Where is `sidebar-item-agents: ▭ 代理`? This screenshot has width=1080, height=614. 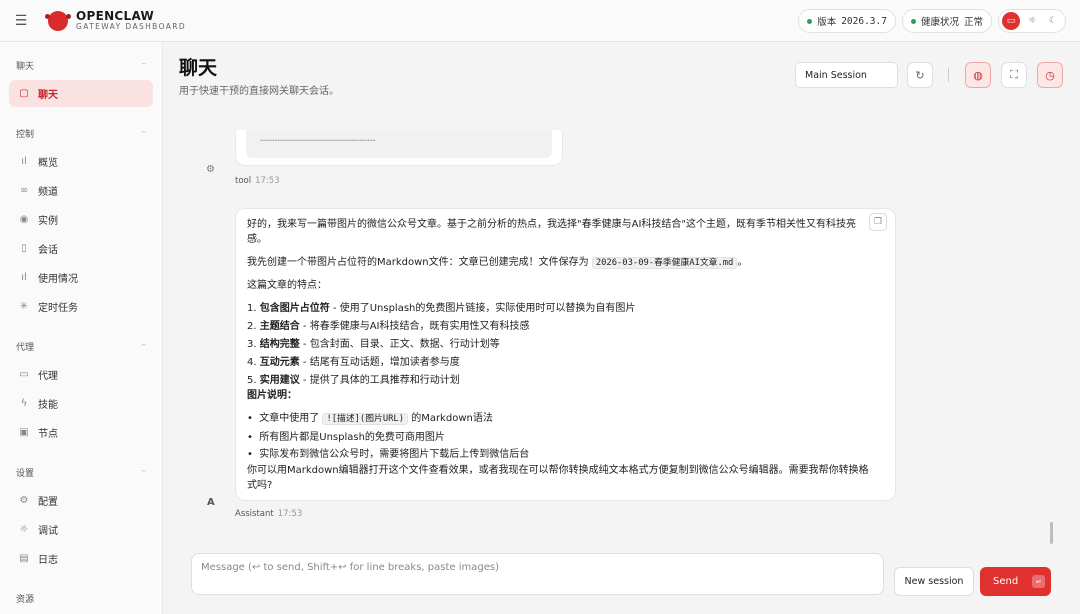
sidebar-item-agents: ▭ 代理 is located at coordinates (81, 374).